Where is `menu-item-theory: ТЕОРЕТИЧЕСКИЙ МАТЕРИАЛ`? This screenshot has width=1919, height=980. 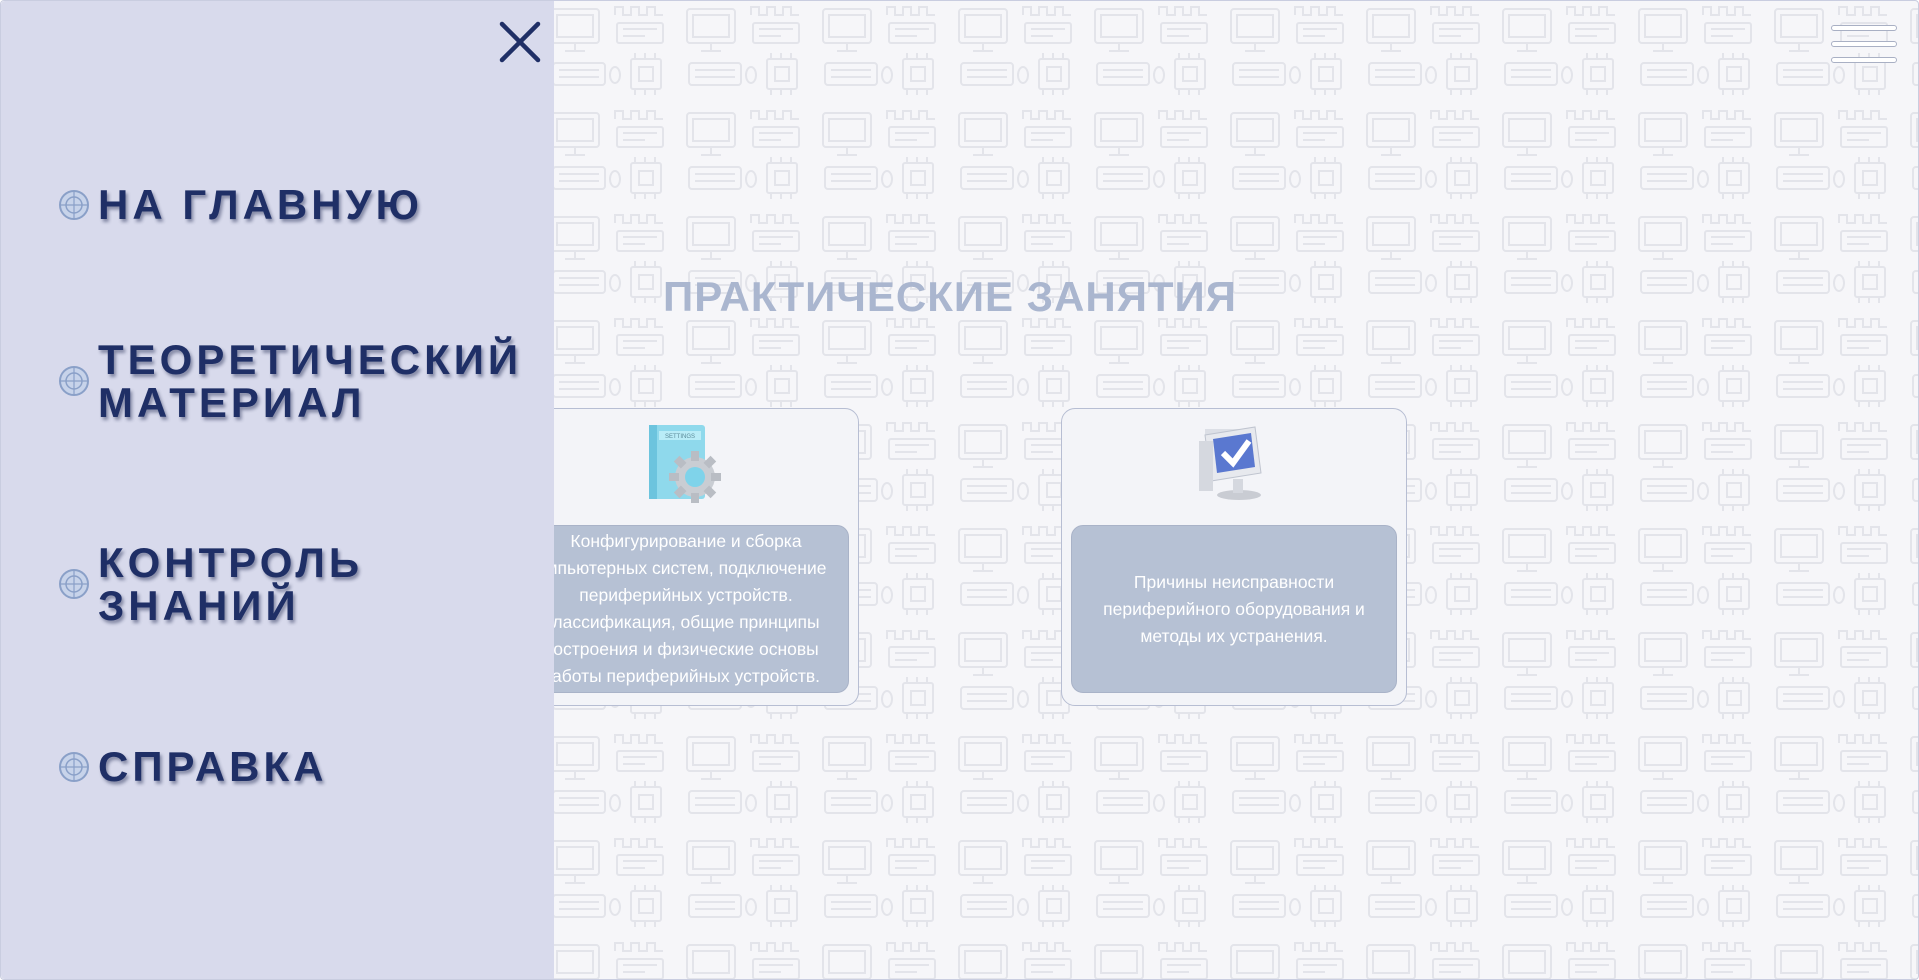
menu-item-theory: ТЕОРЕТИЧЕСКИЙ МАТЕРИАЛ is located at coordinates (290, 381).